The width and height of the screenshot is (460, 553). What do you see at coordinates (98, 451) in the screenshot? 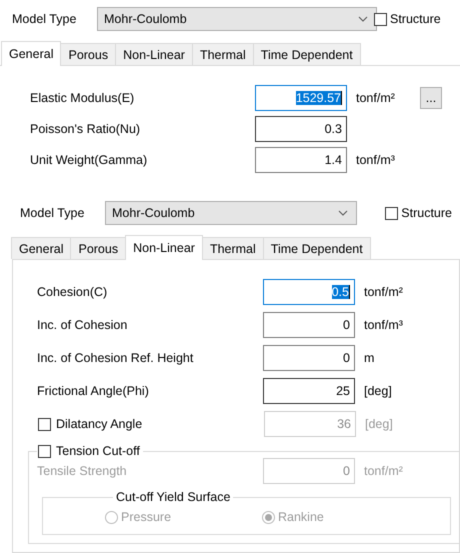
I see `checkbox-label: Tension Cut-off` at bounding box center [98, 451].